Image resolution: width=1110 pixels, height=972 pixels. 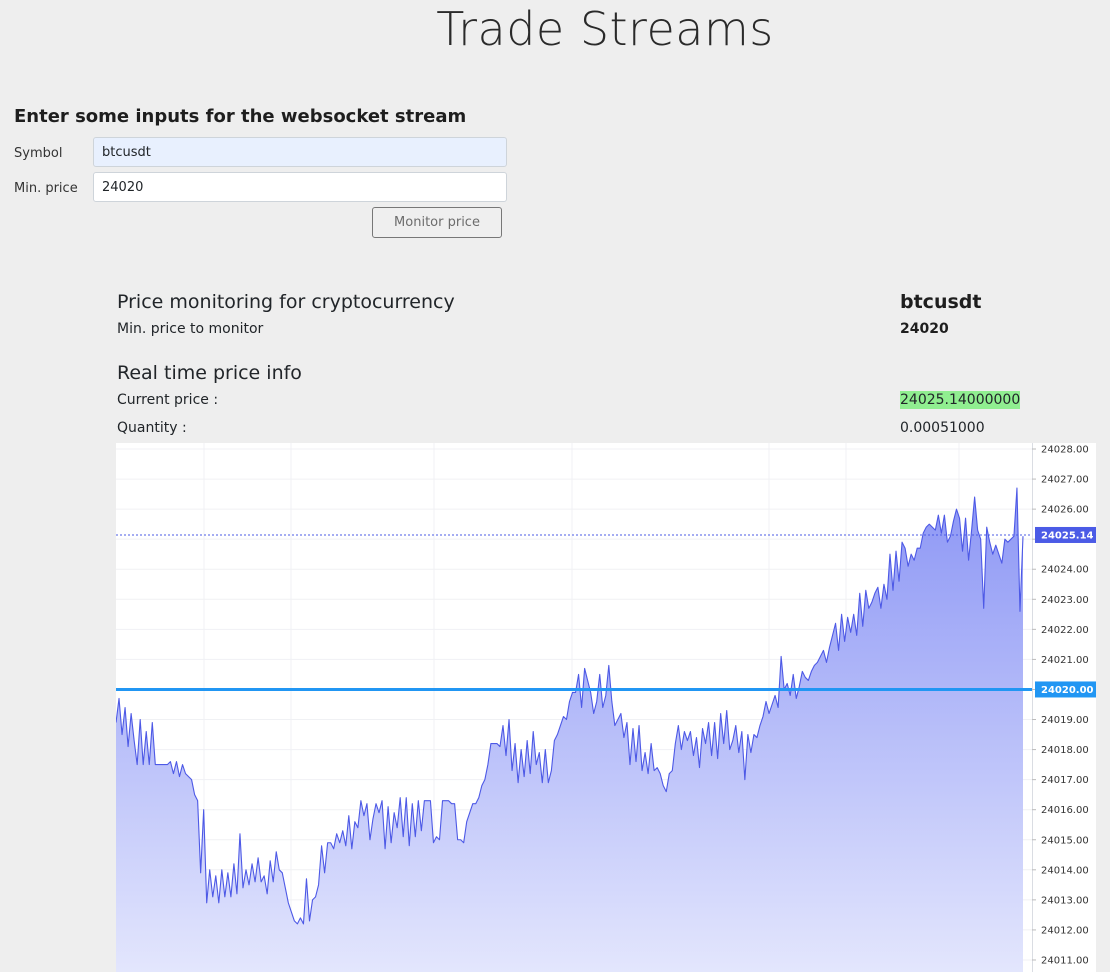 What do you see at coordinates (1065, 810) in the screenshot?
I see `y-tick-label: 24016.00` at bounding box center [1065, 810].